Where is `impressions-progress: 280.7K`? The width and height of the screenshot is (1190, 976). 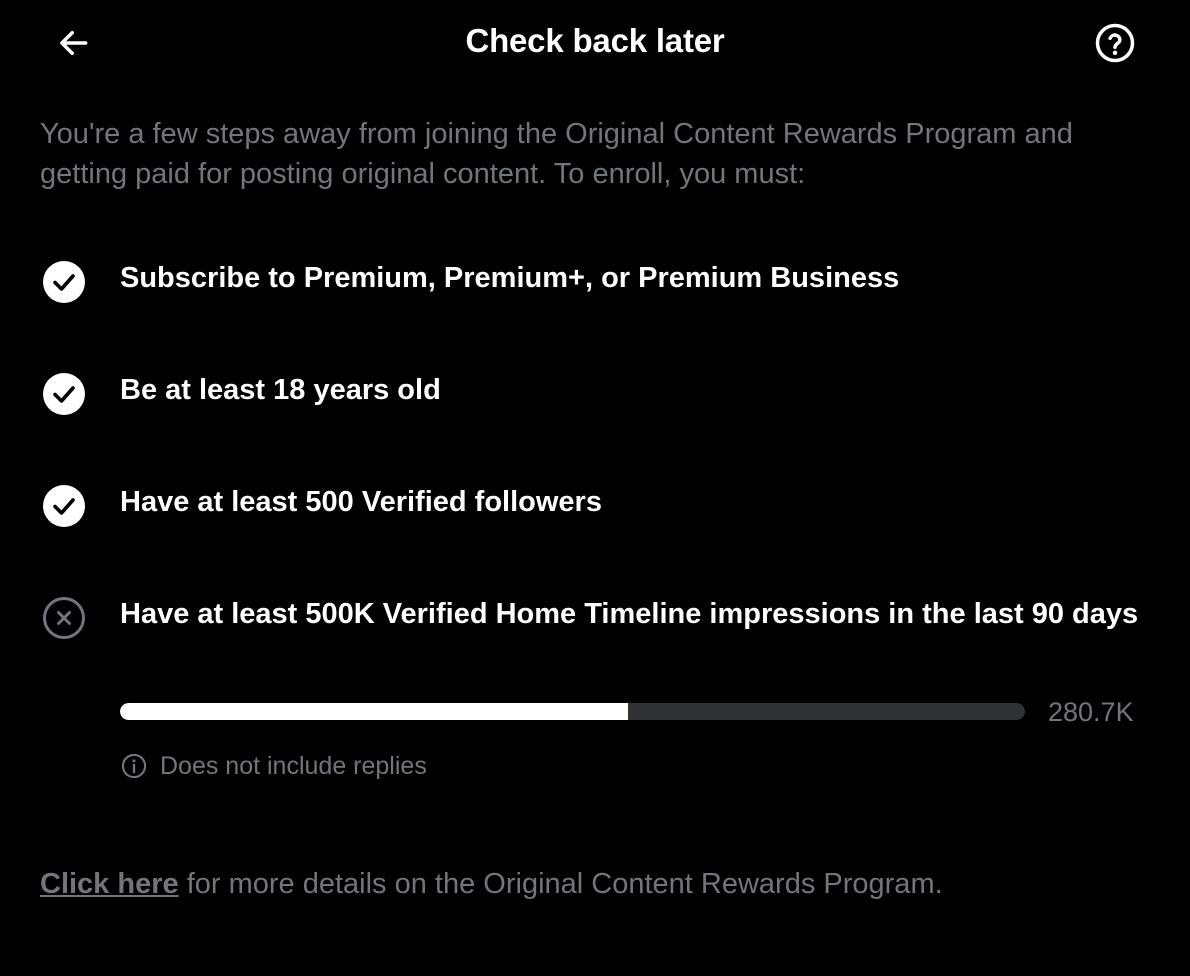 impressions-progress: 280.7K is located at coordinates (635, 712).